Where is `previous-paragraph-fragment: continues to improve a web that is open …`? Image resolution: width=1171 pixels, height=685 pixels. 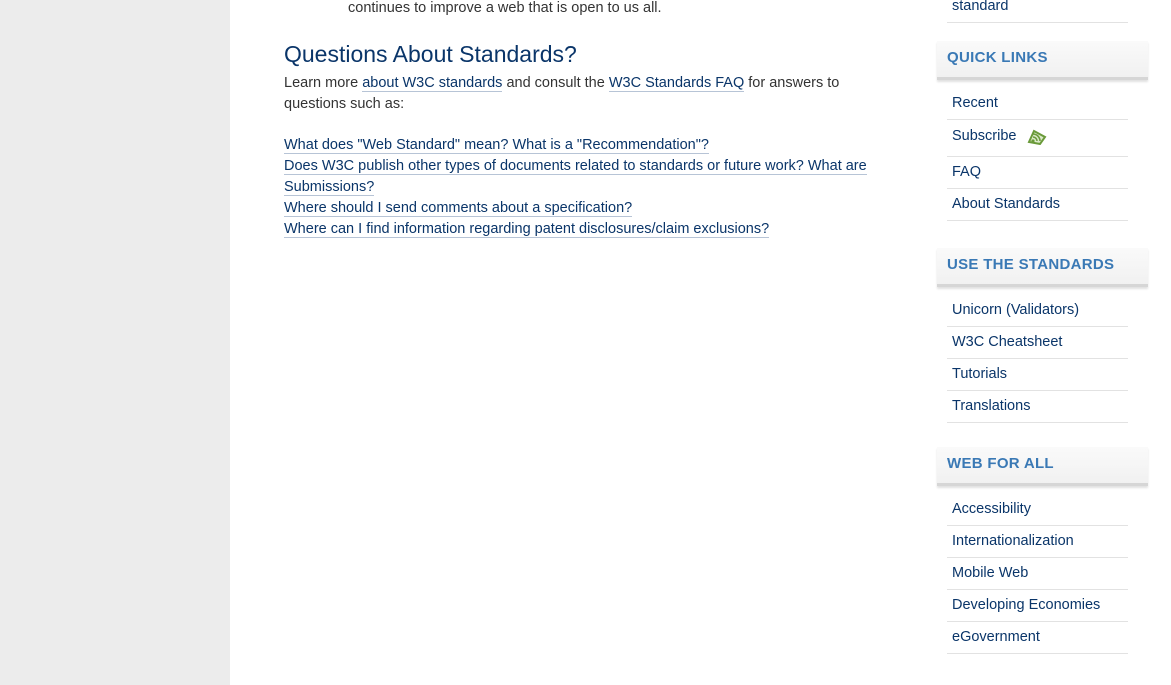
previous-paragraph-fragment: continues to improve a web that is open … is located at coordinates (505, 8).